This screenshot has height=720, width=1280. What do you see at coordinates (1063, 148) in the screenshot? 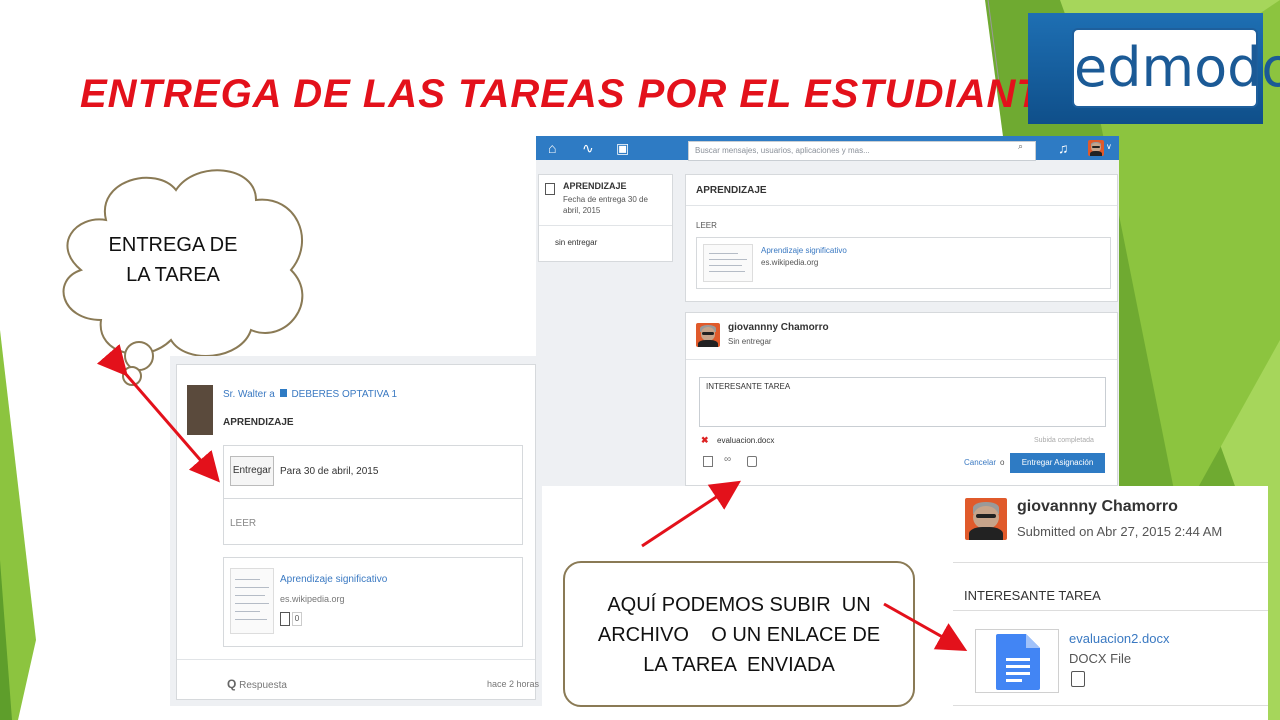
I see `bell-icon: ♫` at bounding box center [1063, 148].